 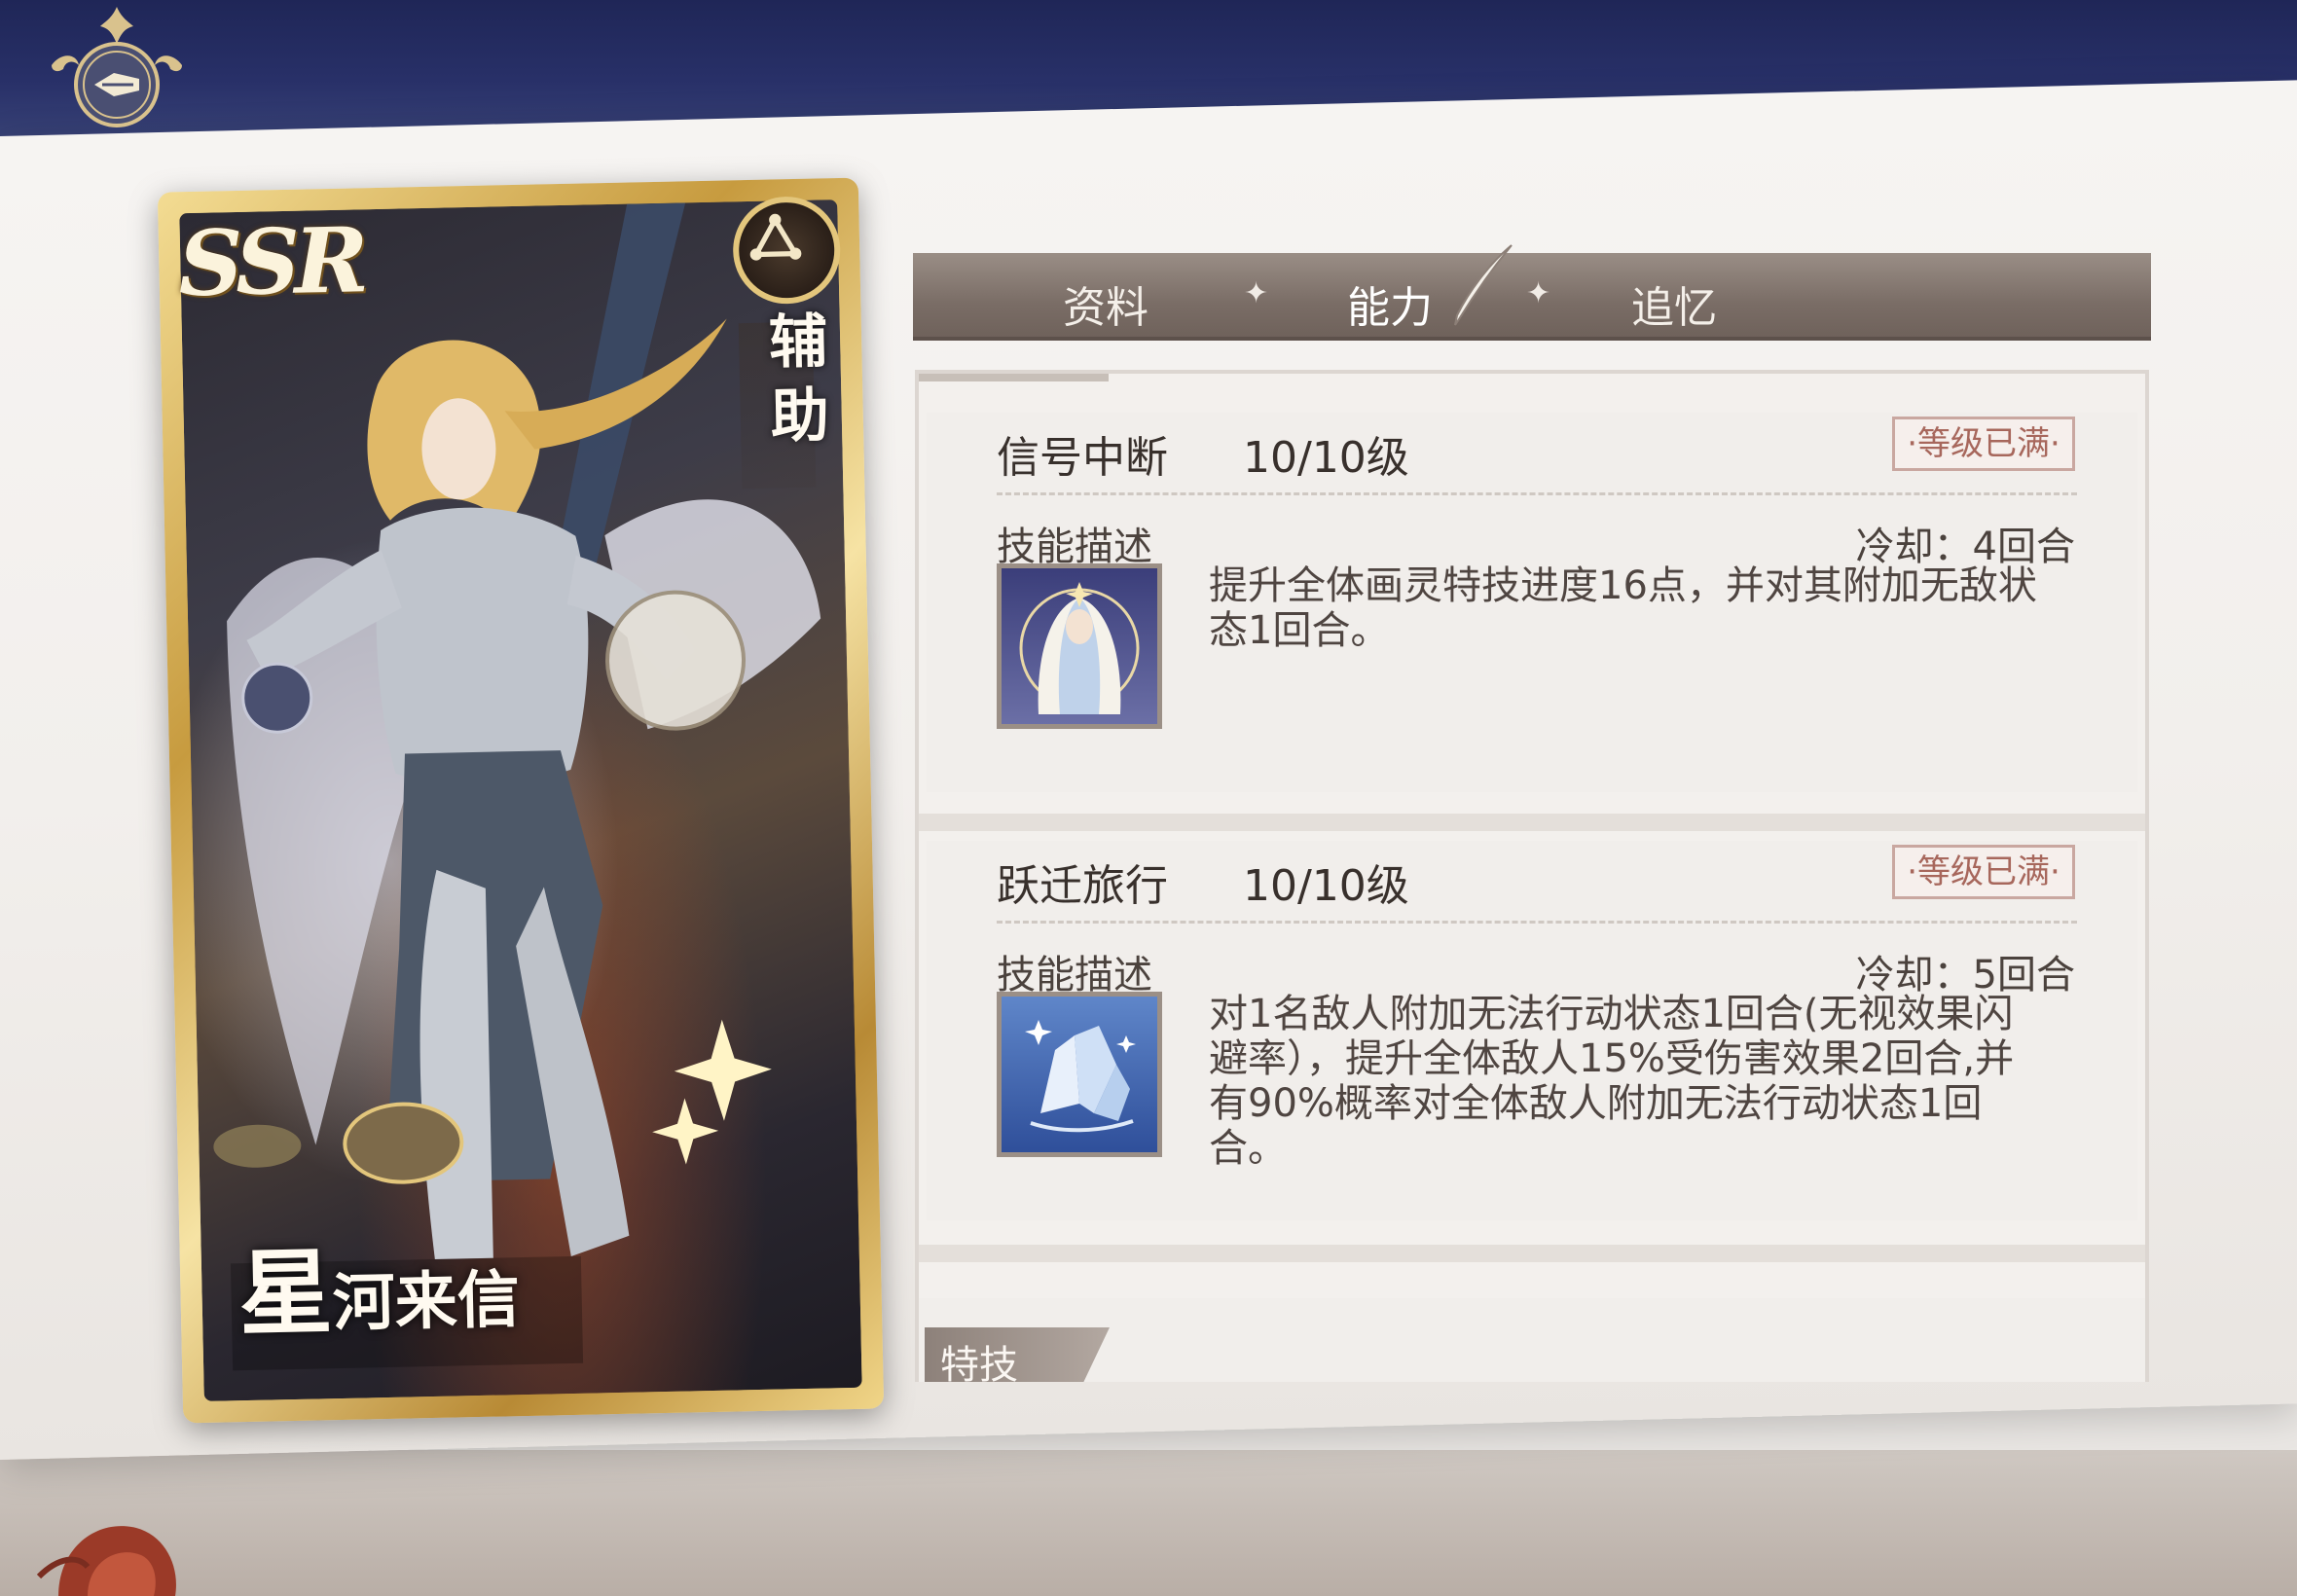 I want to click on skill-description-line: 合。, so click(x=1248, y=1148).